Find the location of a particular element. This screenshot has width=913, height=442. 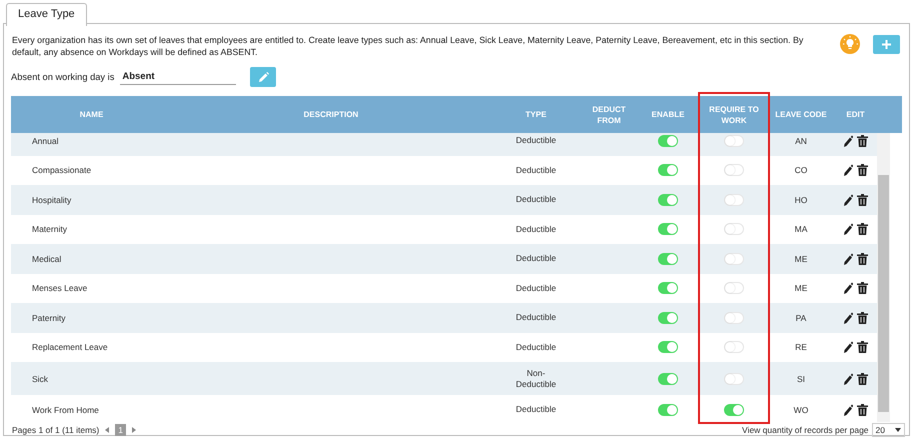

table-cell: Medical is located at coordinates (47, 259).